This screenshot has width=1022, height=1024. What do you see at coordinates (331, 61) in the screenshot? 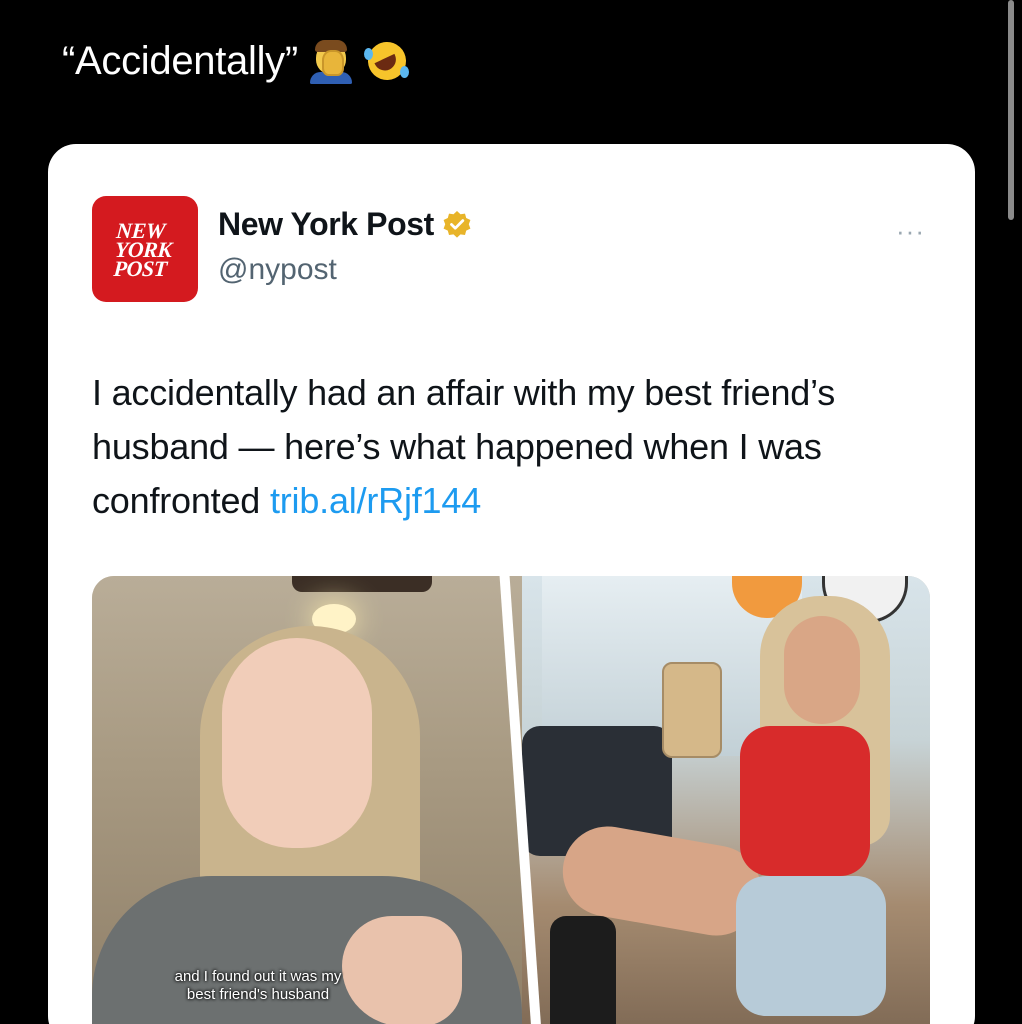
I see `facepalm-emoji-icon` at bounding box center [331, 61].